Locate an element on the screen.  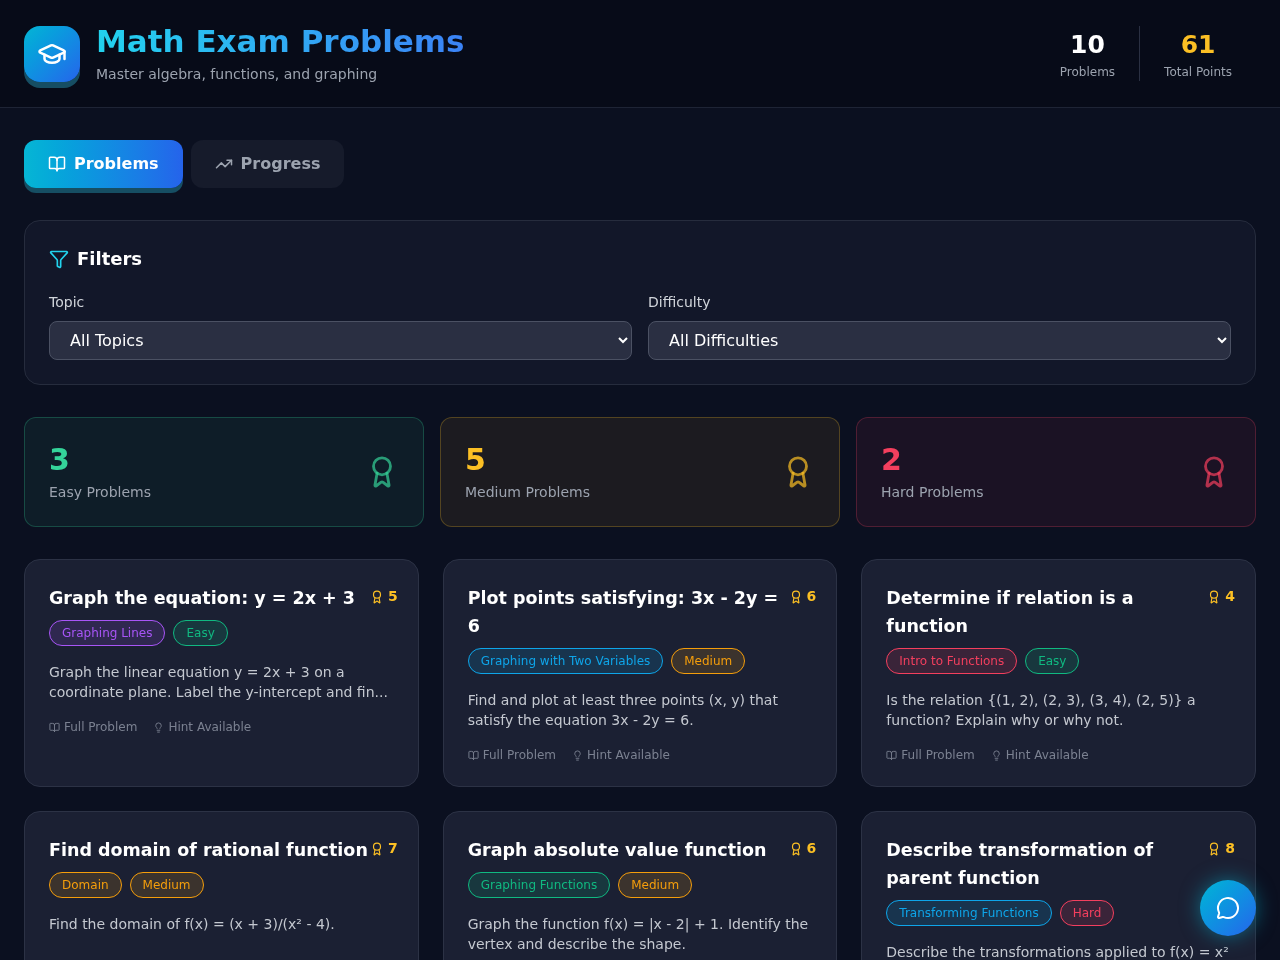
problem-card: Graph absolute value function 6 Graphing Functions Medium Graph the function f(x) = |x - 2| + 1. Identify the vertex and describe the shape. is located at coordinates (640, 885).